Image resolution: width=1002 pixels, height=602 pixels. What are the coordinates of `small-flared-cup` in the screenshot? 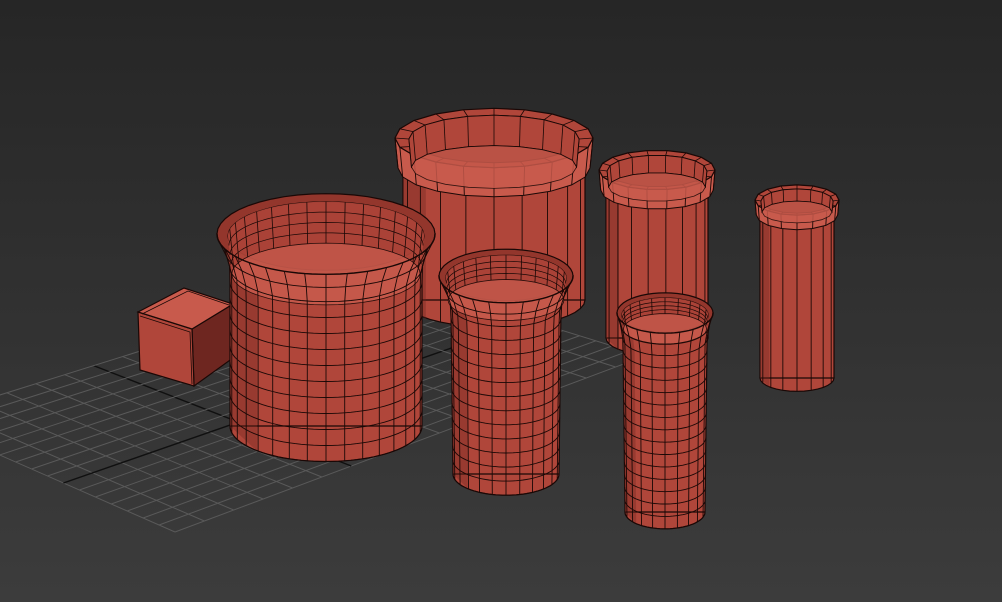 It's located at (665, 411).